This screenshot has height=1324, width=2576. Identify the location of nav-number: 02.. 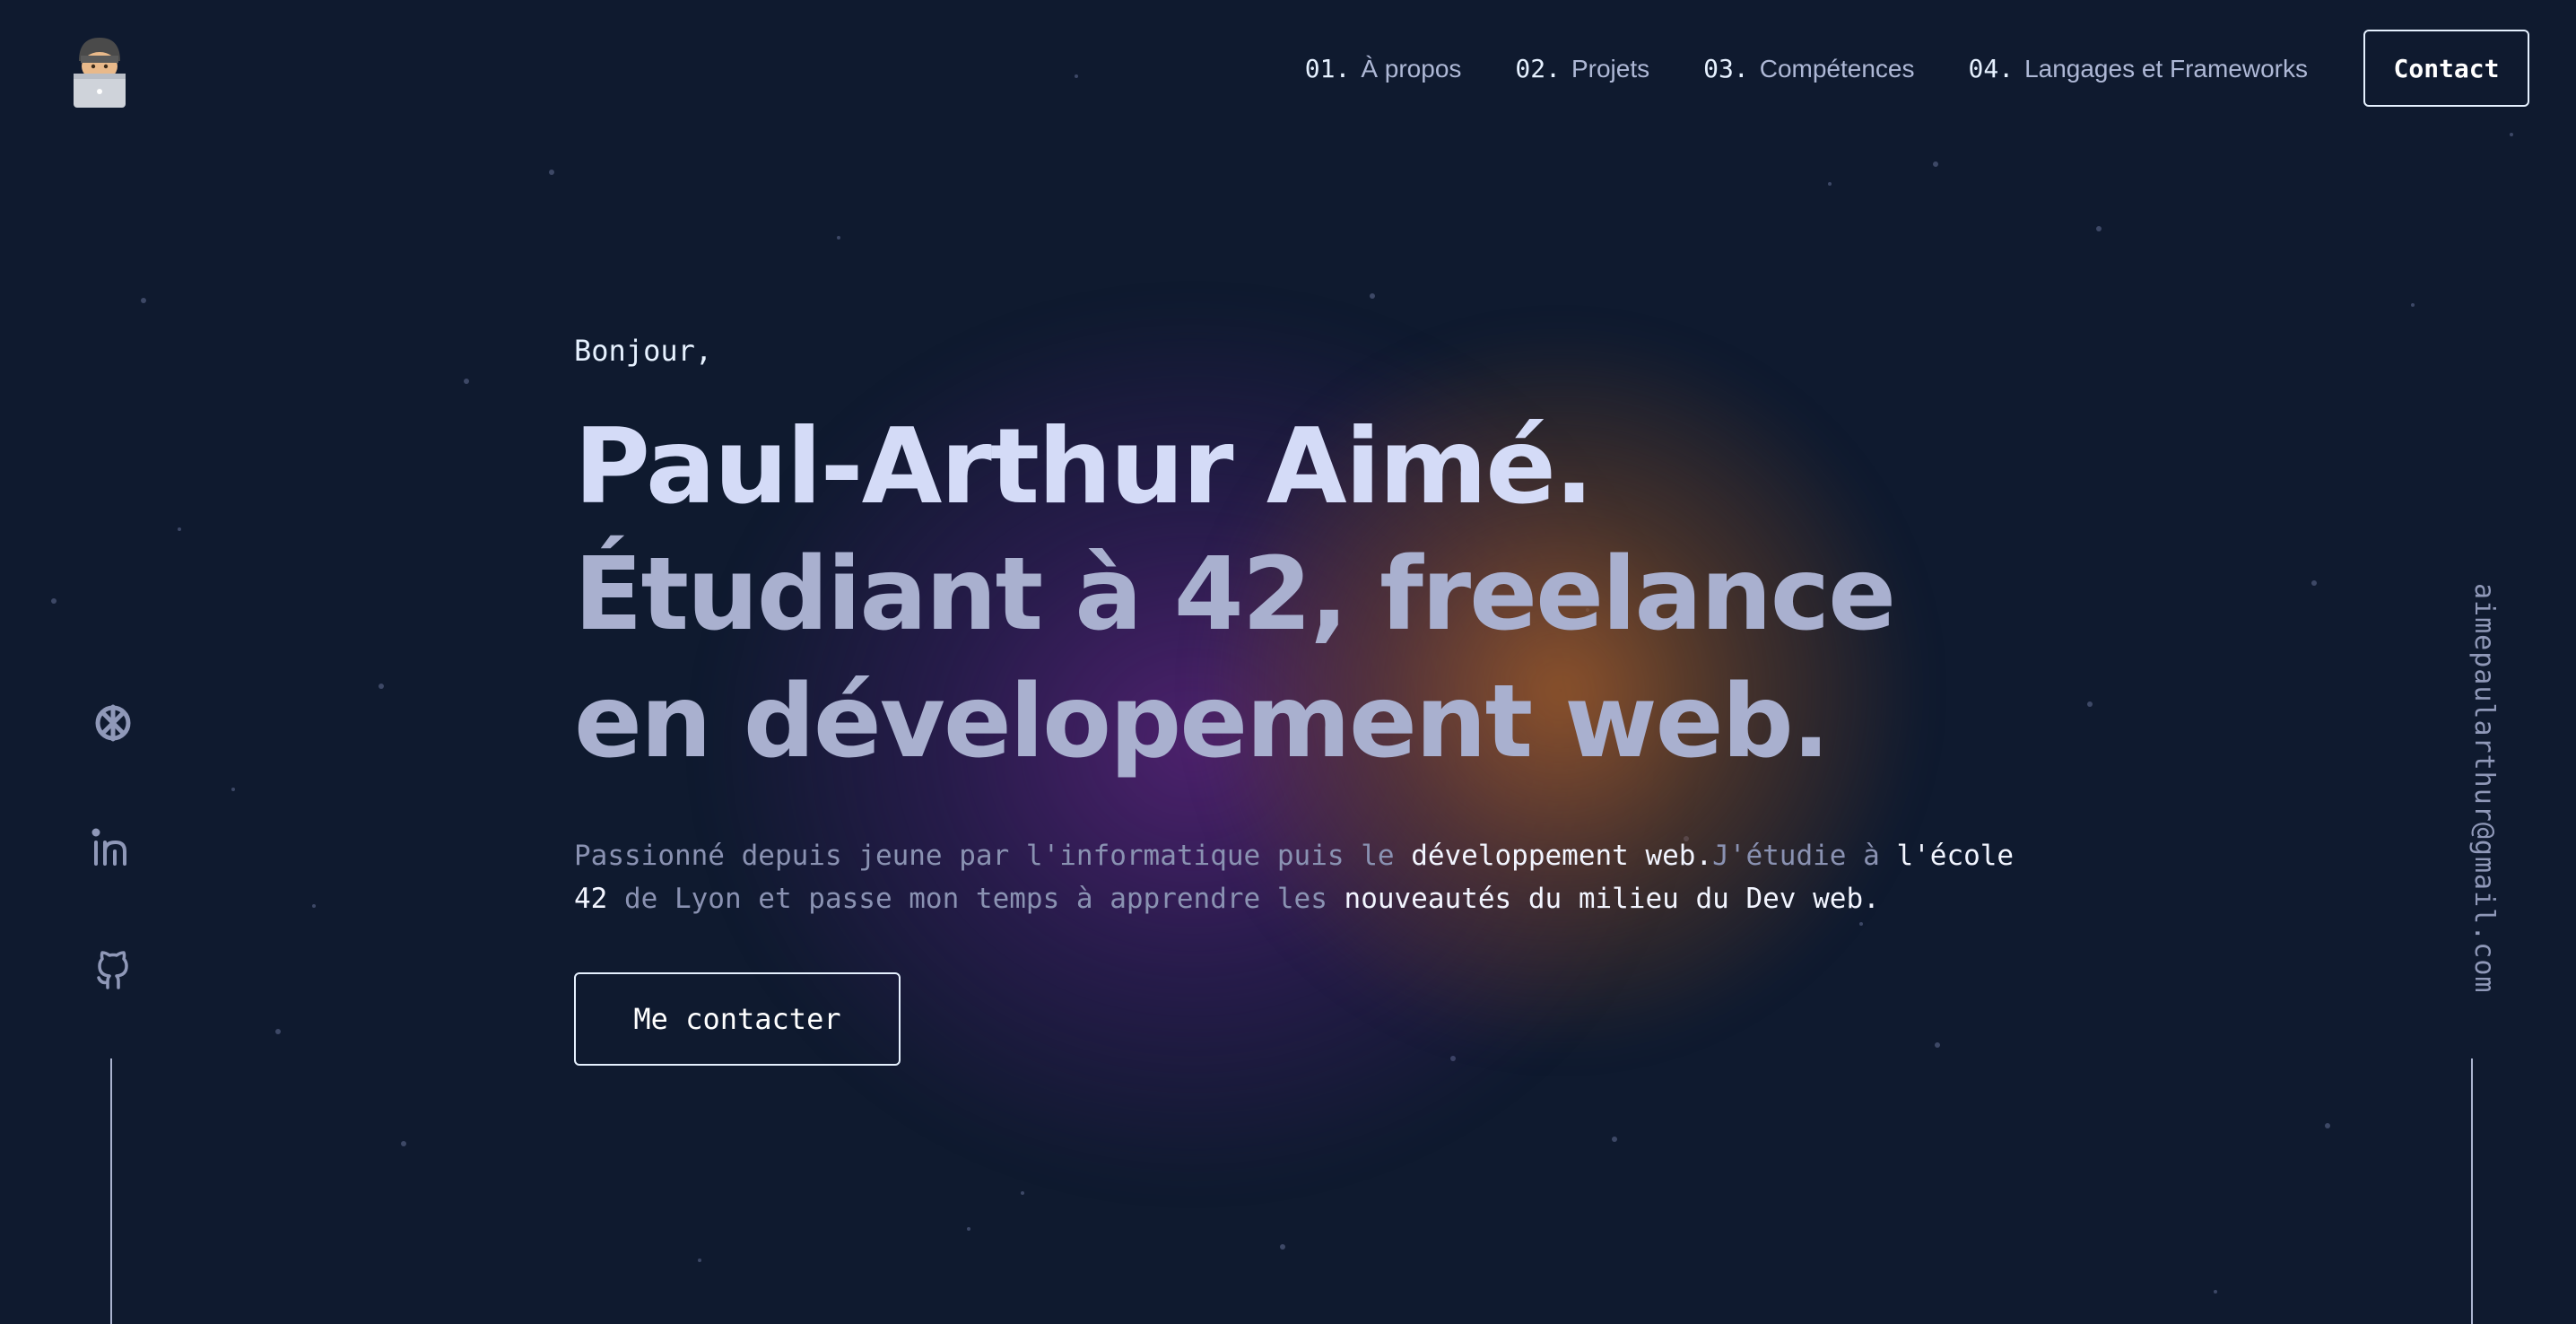
(1538, 68).